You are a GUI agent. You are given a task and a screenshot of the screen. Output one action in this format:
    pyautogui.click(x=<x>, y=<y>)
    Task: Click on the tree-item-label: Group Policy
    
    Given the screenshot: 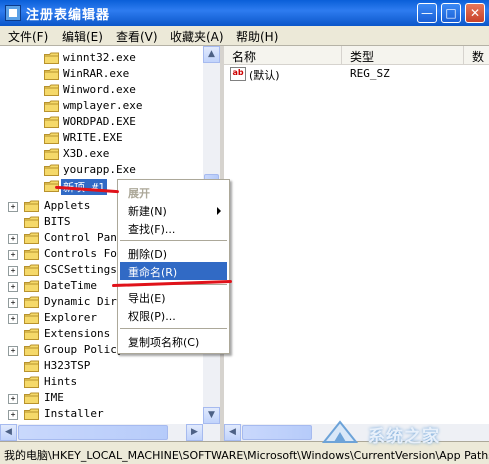 What is the action you would take?
    pyautogui.click(x=84, y=349)
    